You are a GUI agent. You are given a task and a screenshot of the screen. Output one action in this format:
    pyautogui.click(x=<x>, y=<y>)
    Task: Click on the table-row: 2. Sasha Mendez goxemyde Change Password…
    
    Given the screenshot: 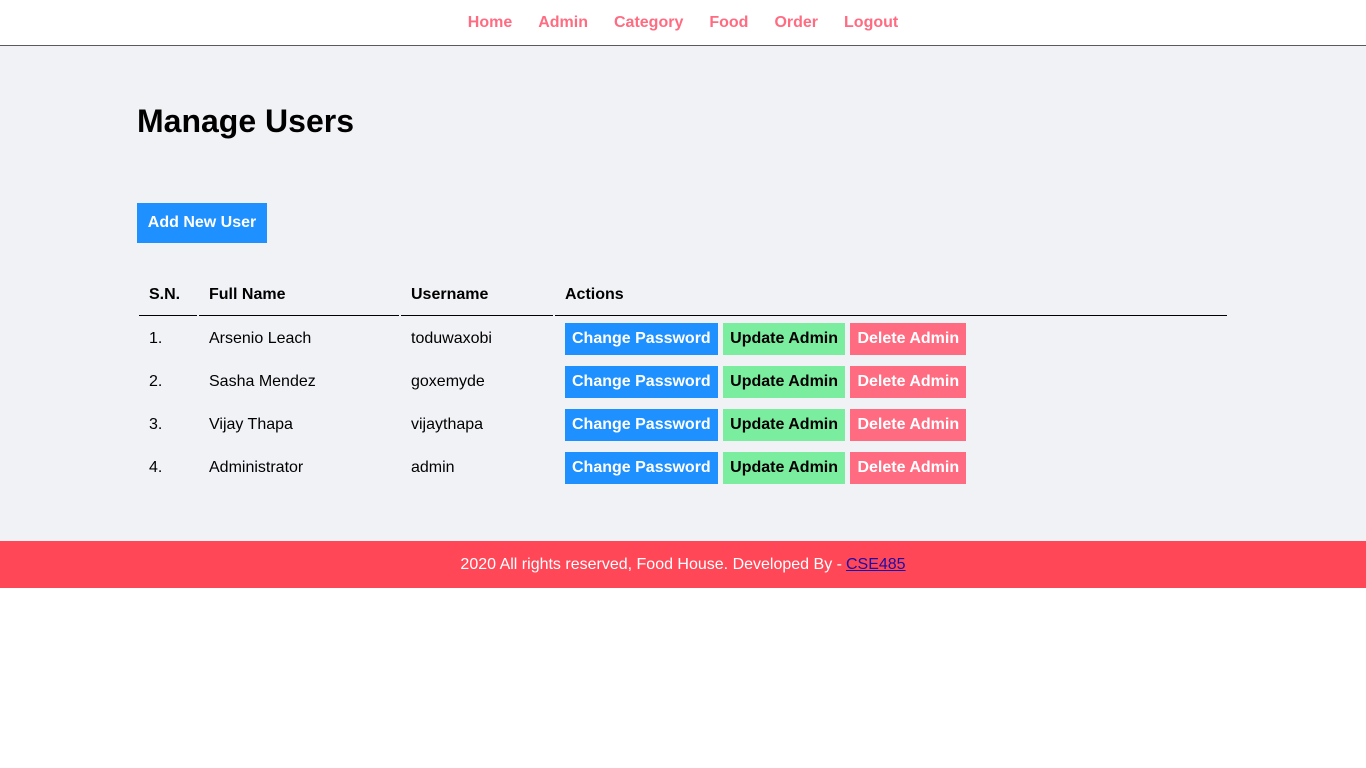 What is the action you would take?
    pyautogui.click(x=683, y=381)
    